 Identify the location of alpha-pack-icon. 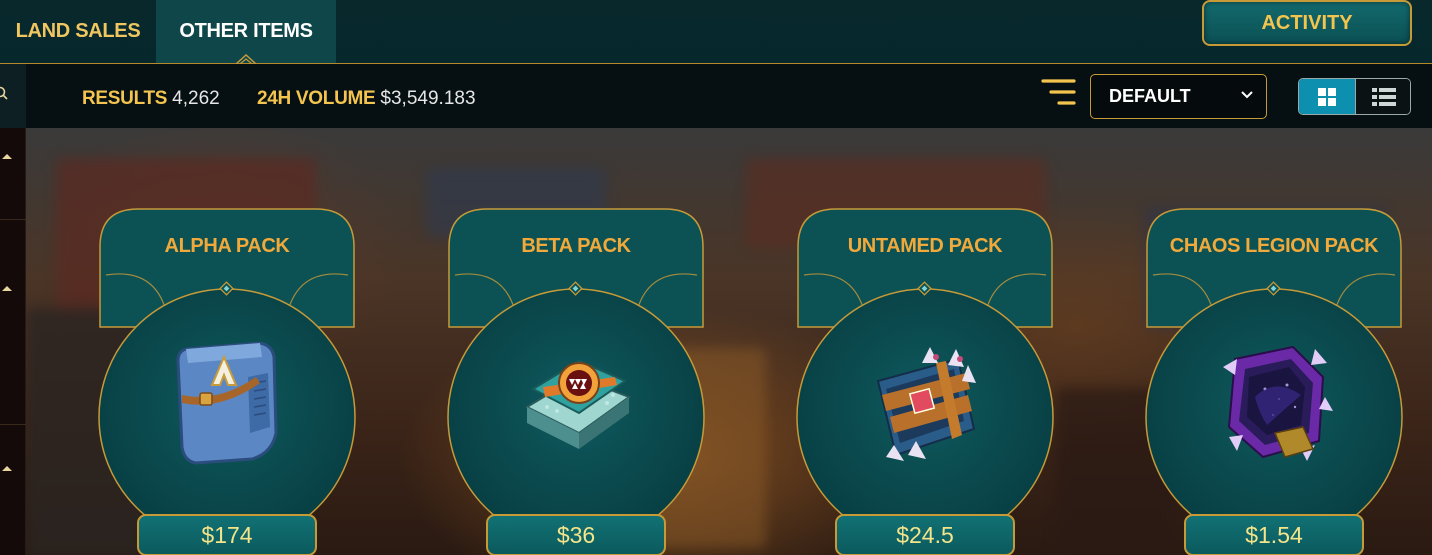
(228, 402).